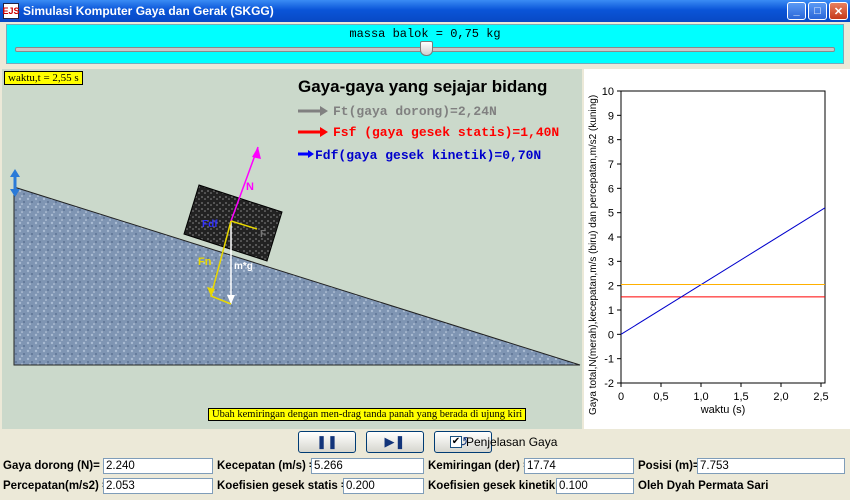 This screenshot has width=850, height=500. What do you see at coordinates (446, 132) in the screenshot?
I see `static-friction-label: Fsf (gaya gesek statis)=1,40N` at bounding box center [446, 132].